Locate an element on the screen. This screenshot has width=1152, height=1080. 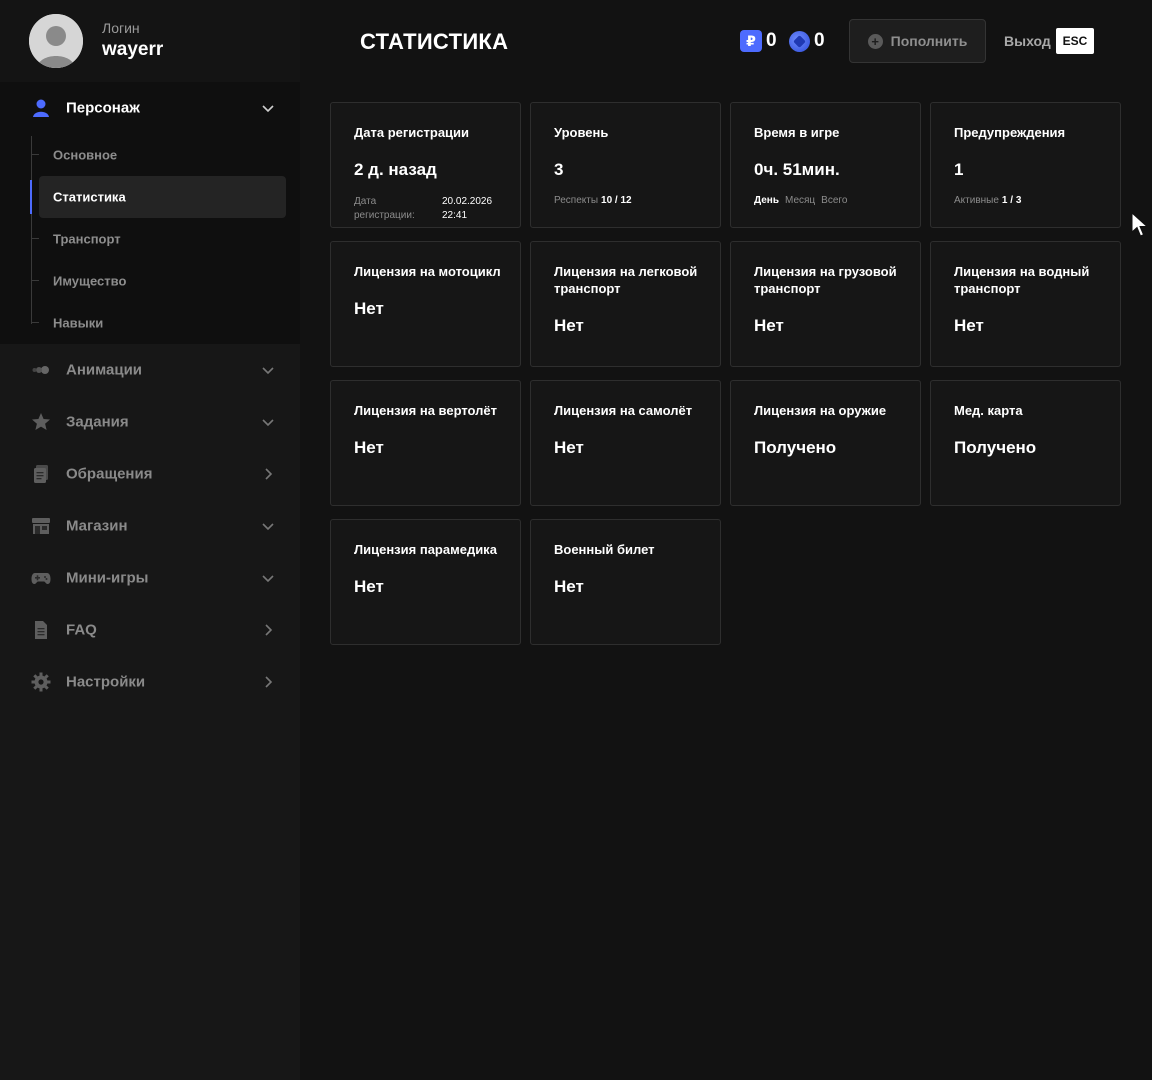
period-switch: День Месяц Всего is located at coordinates (800, 200).